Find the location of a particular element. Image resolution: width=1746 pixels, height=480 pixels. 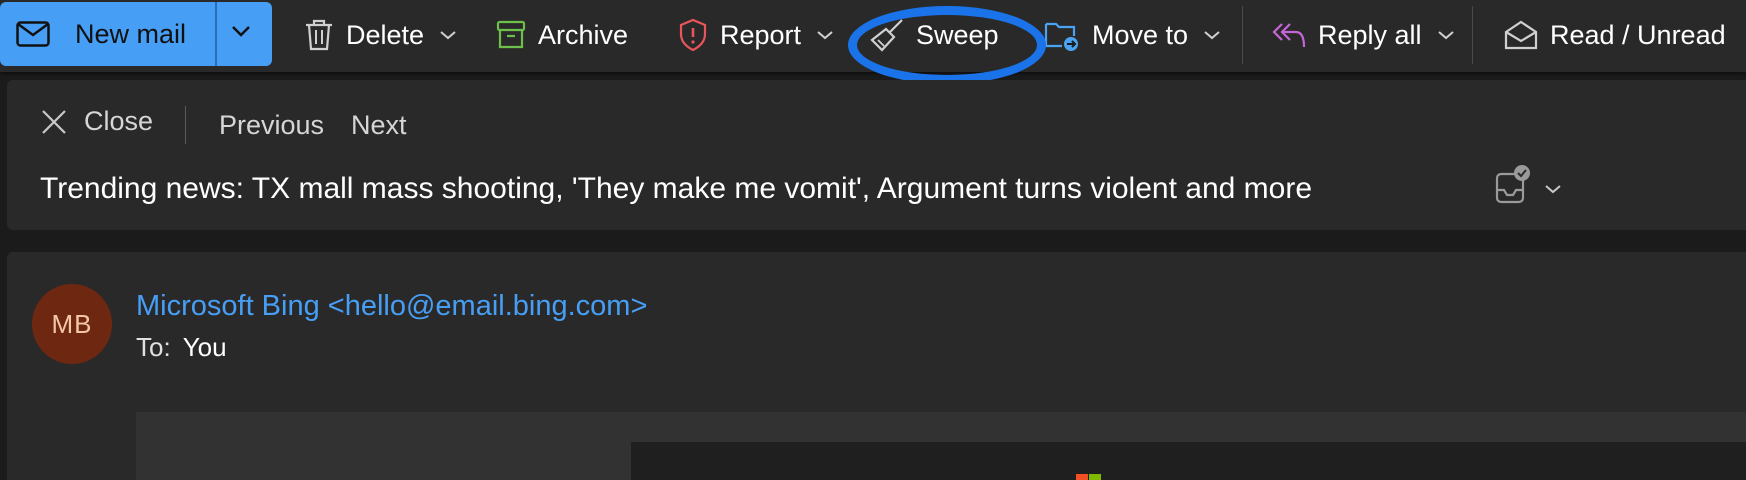

report-button: Report is located at coordinates (755, 35).